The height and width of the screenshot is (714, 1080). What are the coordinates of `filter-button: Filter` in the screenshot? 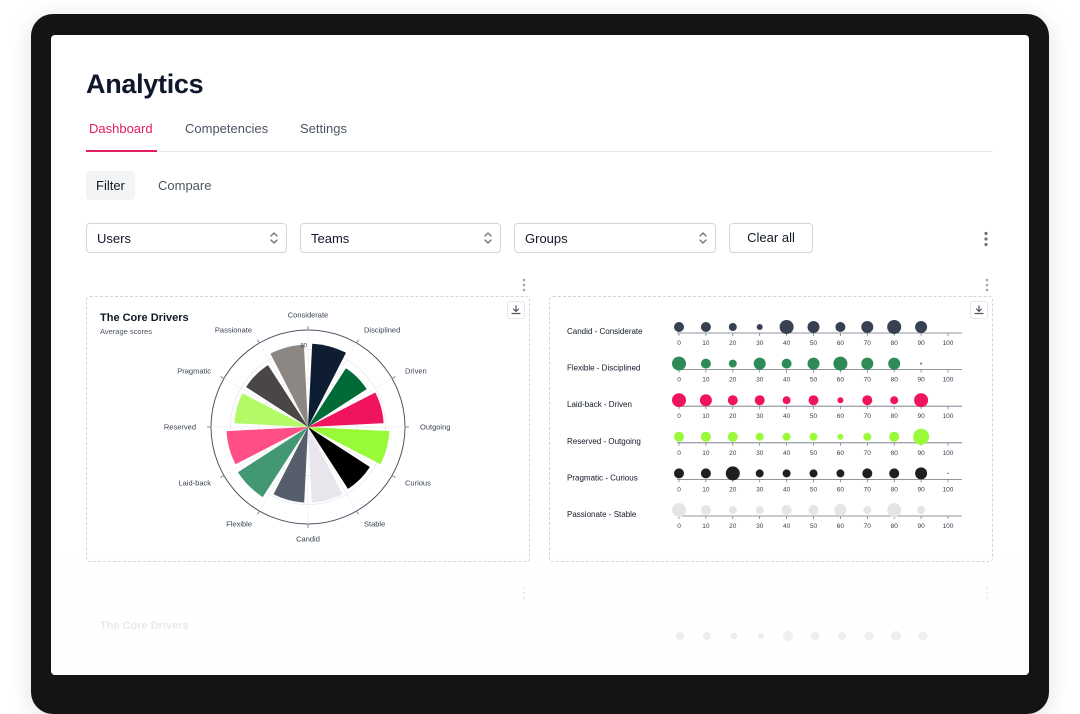 It's located at (110, 185).